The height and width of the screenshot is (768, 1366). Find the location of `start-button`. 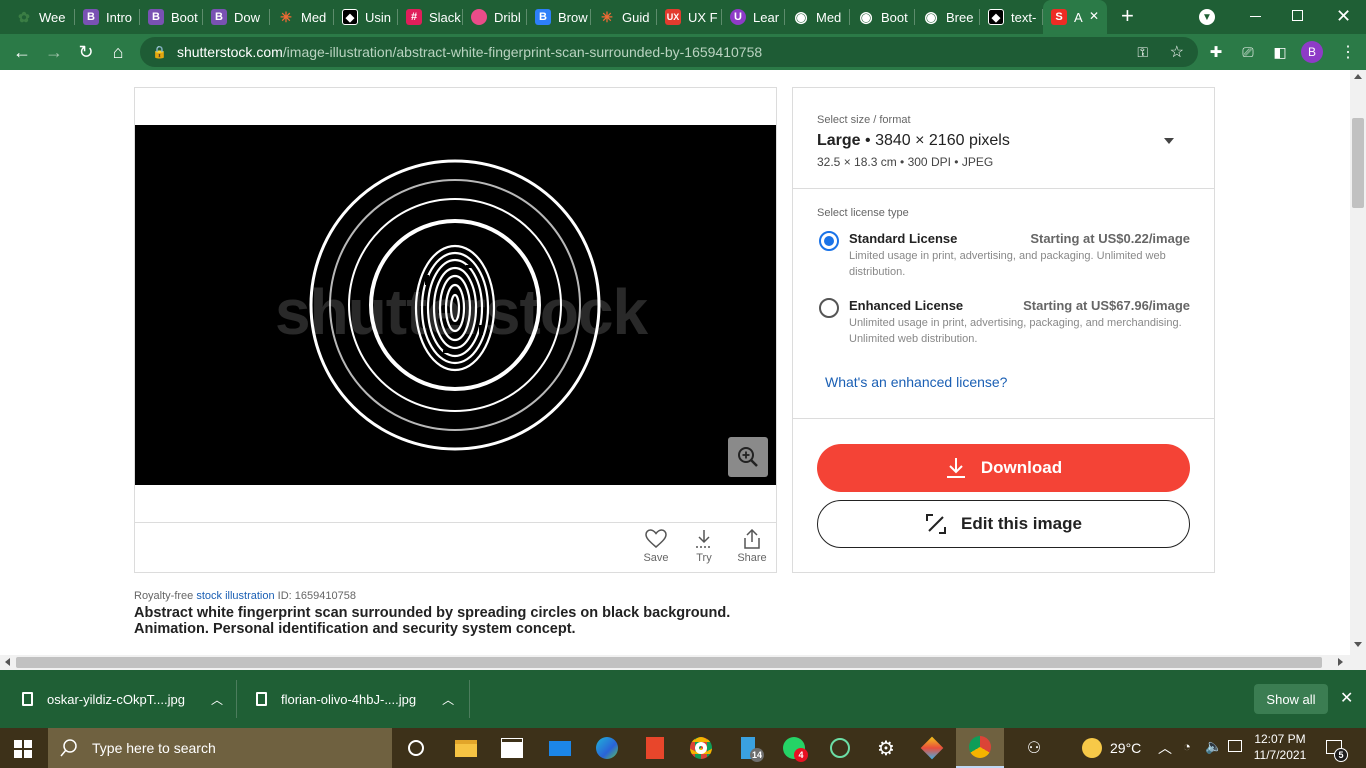

start-button is located at coordinates (23, 749).